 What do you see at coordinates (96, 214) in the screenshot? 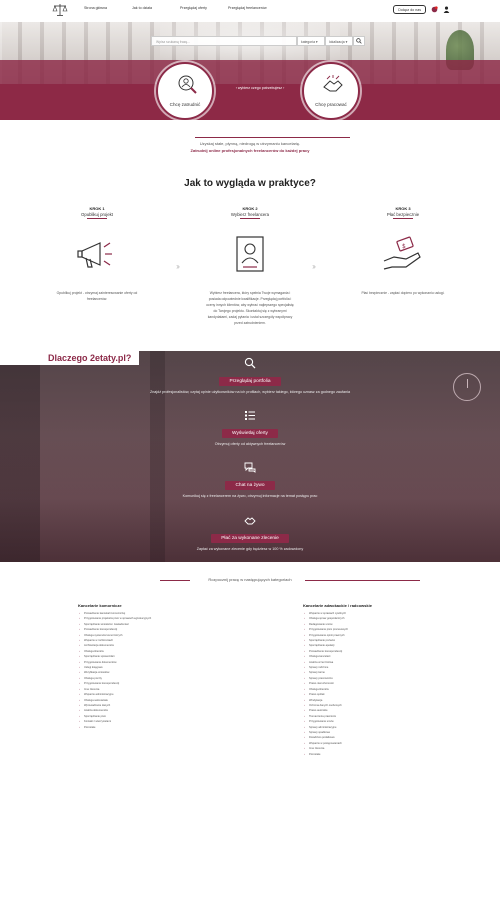
I see `step-title: Opublikuj projekt` at bounding box center [96, 214].